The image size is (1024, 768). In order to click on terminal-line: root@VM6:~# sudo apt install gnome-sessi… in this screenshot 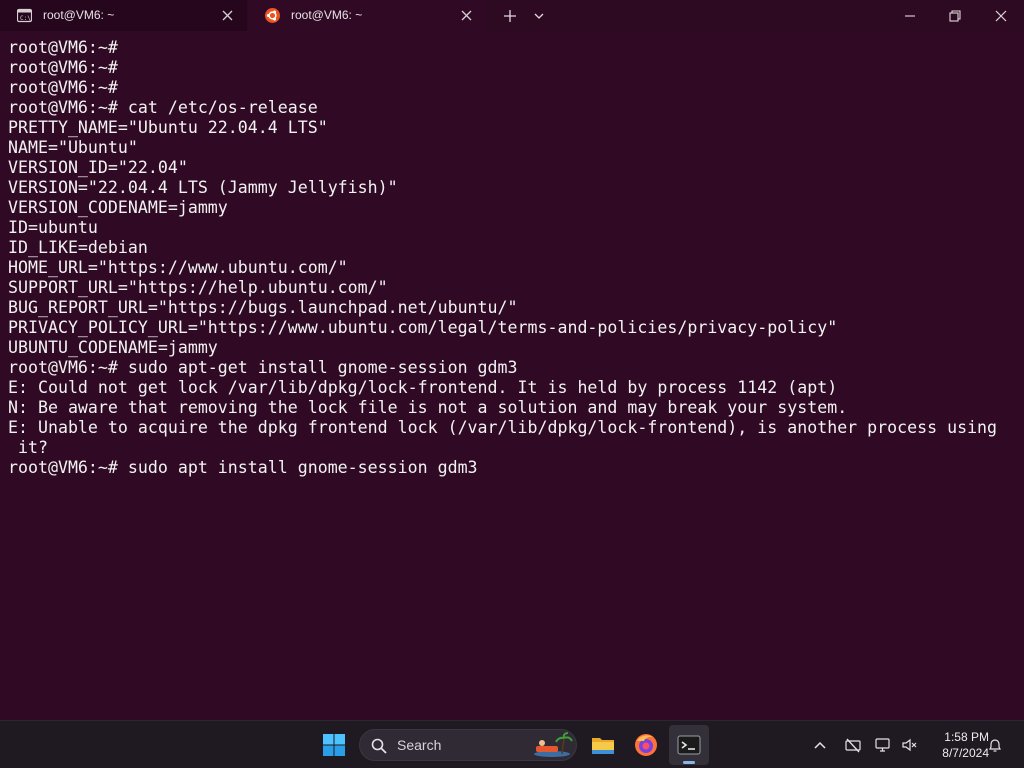, I will do `click(243, 467)`.